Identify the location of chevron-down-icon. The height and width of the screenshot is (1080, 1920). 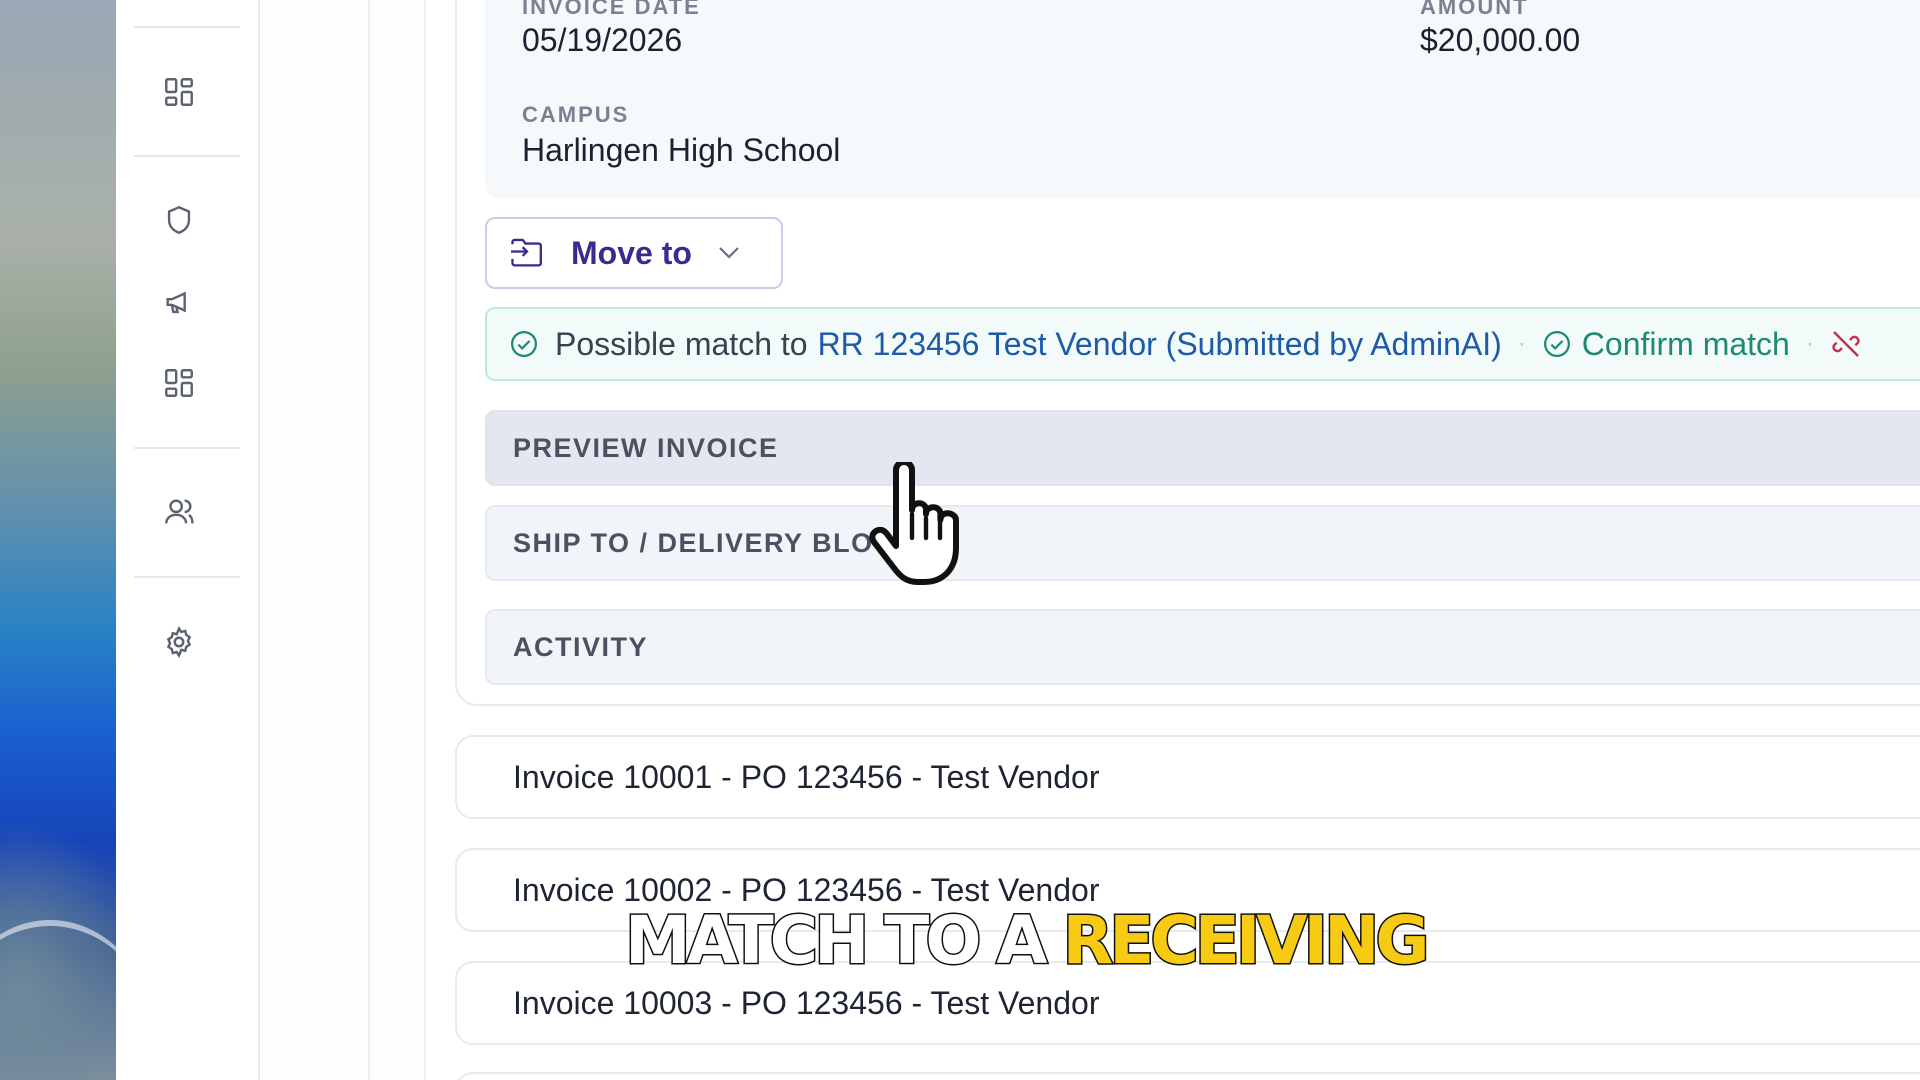
(729, 253).